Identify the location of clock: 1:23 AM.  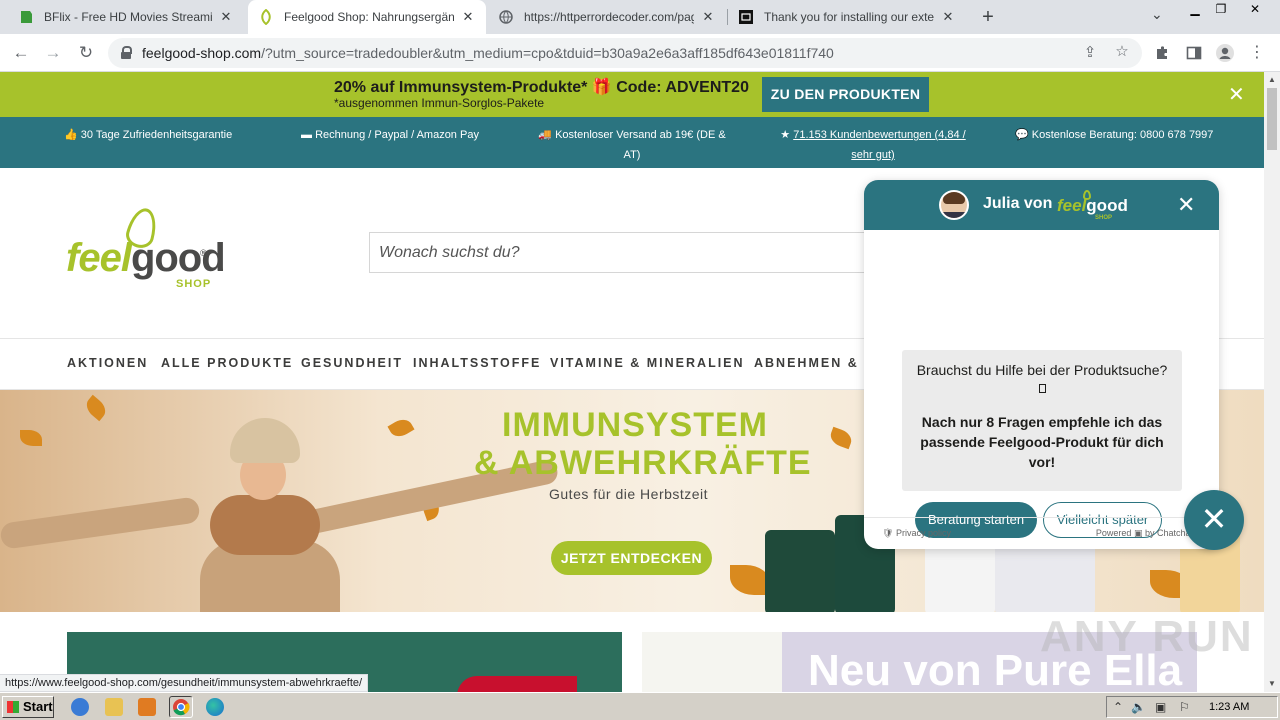
(1229, 707).